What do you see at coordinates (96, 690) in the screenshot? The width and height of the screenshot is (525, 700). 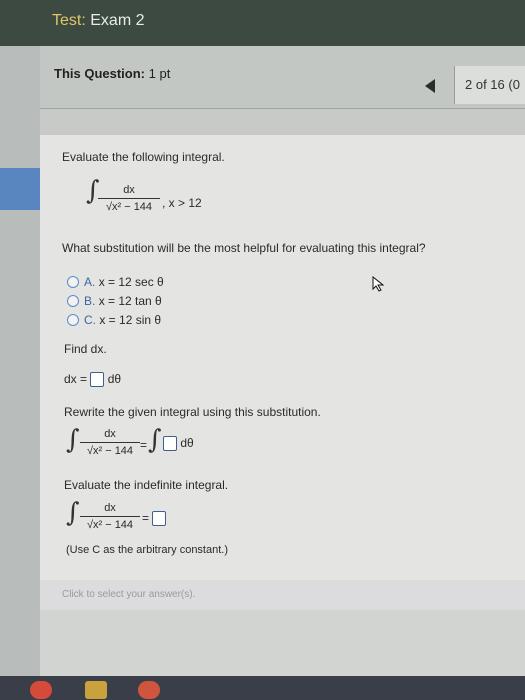 I see `folder-icon` at bounding box center [96, 690].